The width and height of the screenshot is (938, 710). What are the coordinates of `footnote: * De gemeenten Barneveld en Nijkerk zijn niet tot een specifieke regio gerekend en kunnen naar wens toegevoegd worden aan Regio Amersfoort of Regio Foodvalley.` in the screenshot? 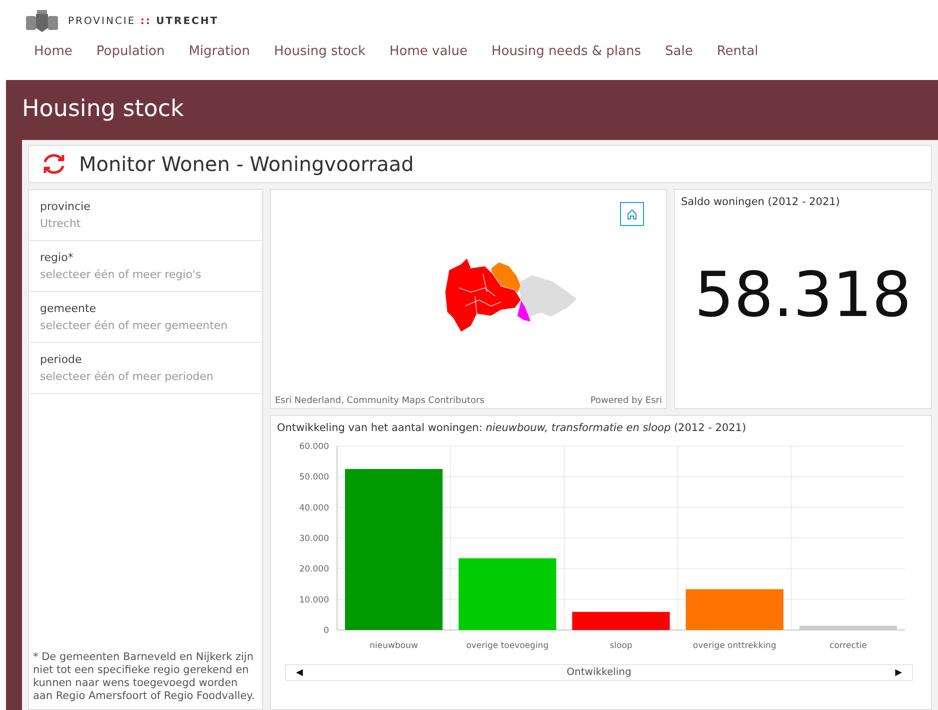 It's located at (144, 677).